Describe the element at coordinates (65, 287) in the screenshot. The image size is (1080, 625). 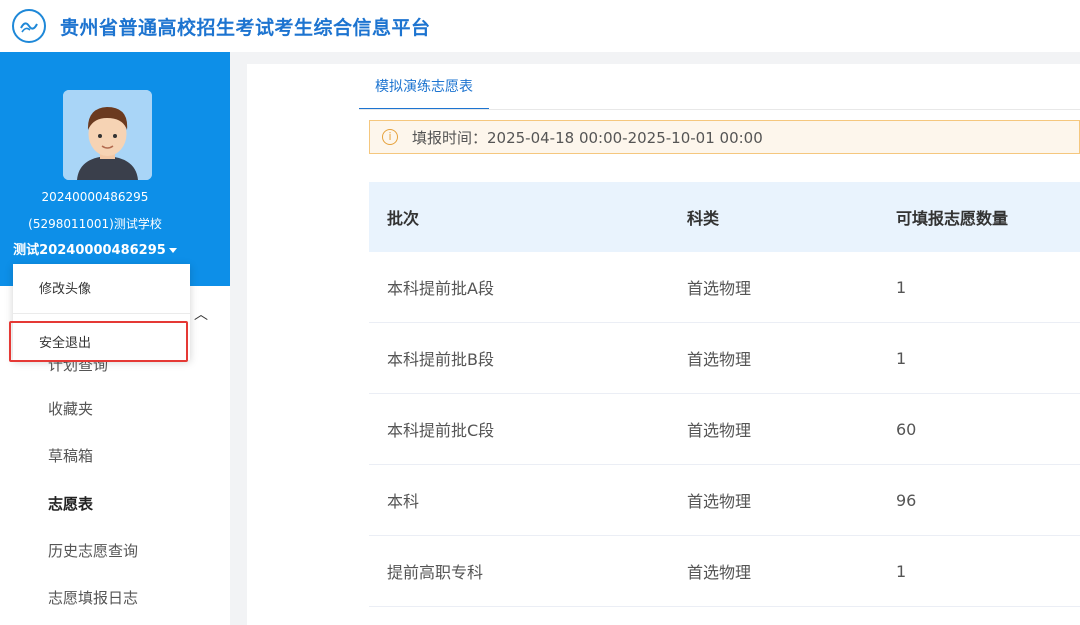
I see `change-avatar-item: 修改头像` at that location.